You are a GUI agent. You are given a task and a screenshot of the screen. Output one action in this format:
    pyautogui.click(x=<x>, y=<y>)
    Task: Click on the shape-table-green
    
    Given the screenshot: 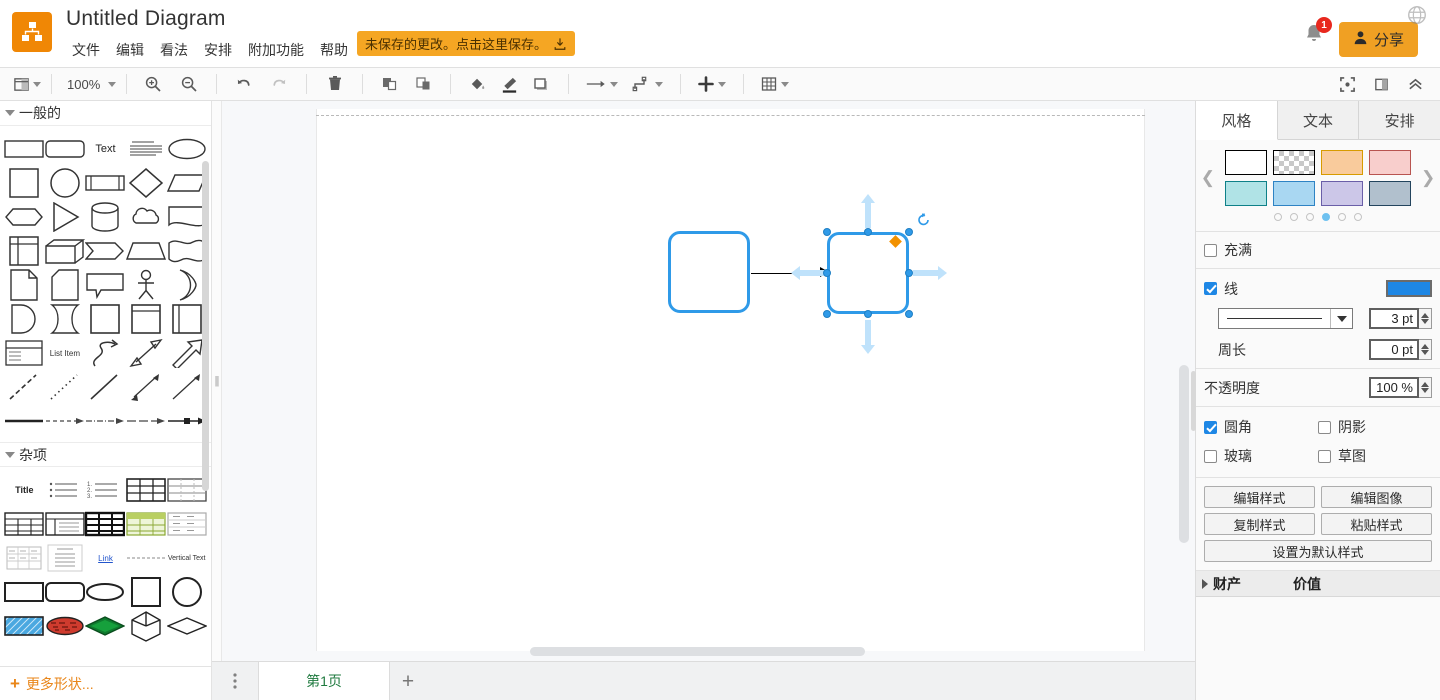 What is the action you would take?
    pyautogui.click(x=146, y=524)
    